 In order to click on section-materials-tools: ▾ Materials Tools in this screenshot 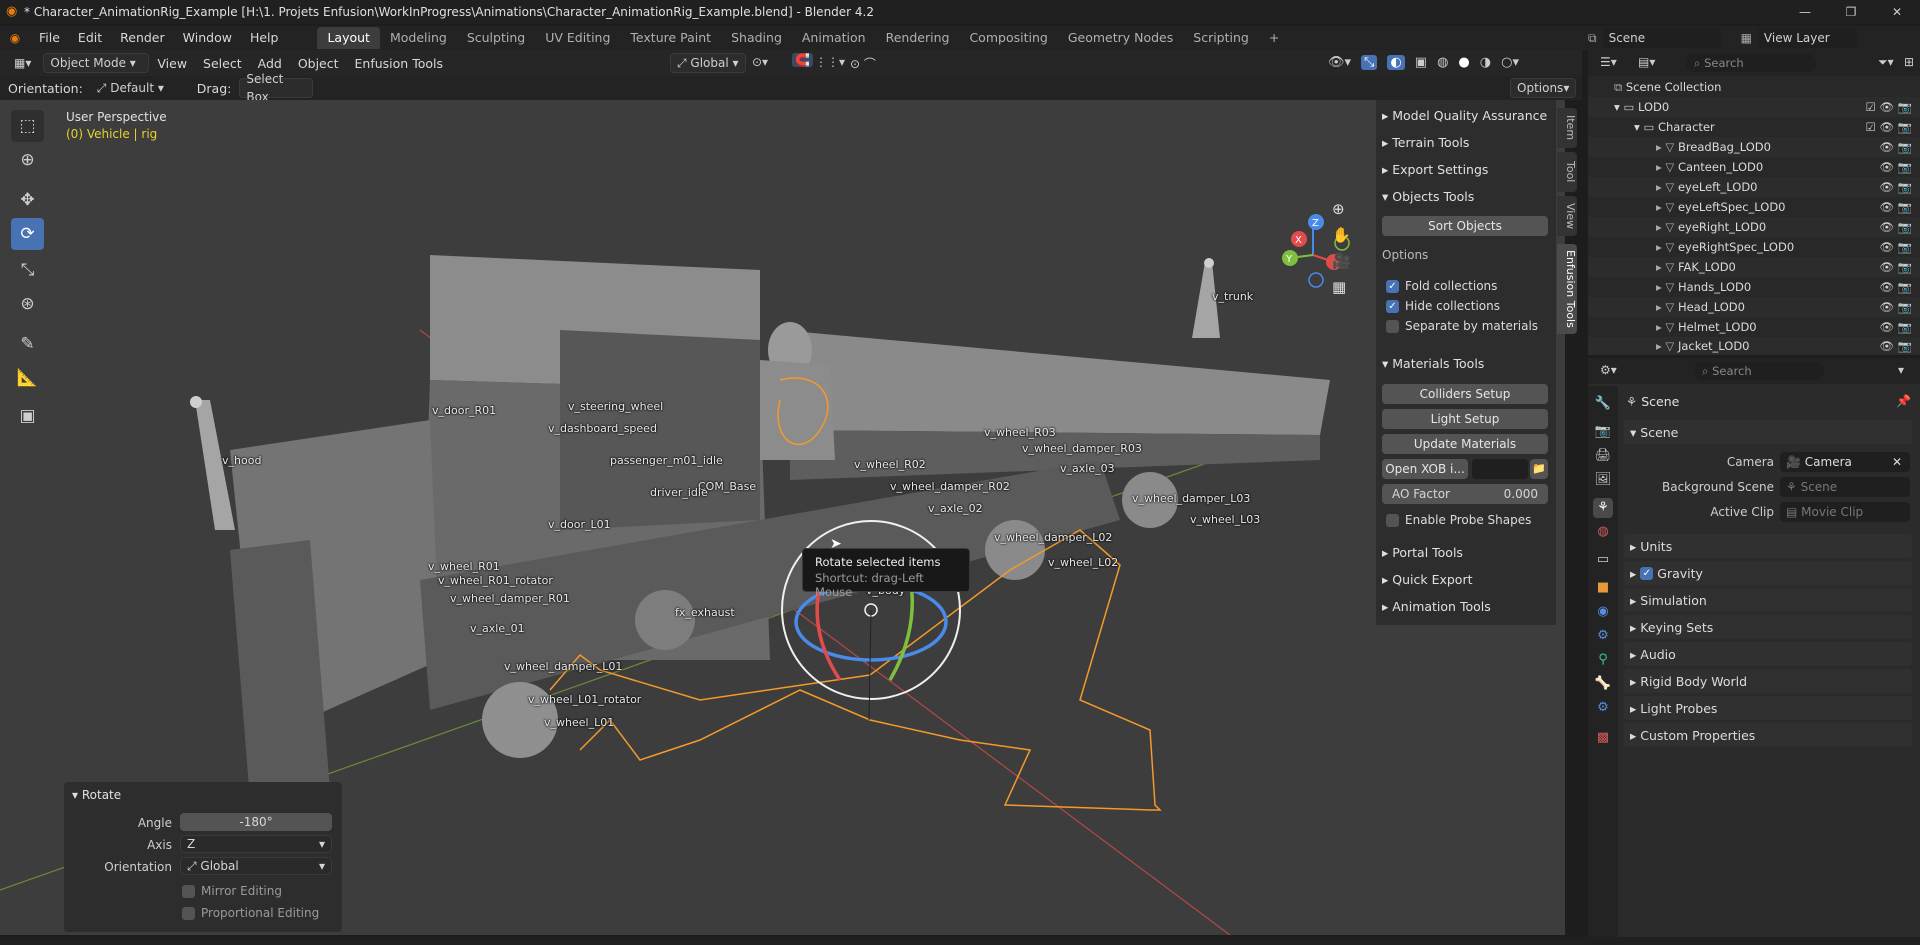, I will do `click(1466, 364)`.